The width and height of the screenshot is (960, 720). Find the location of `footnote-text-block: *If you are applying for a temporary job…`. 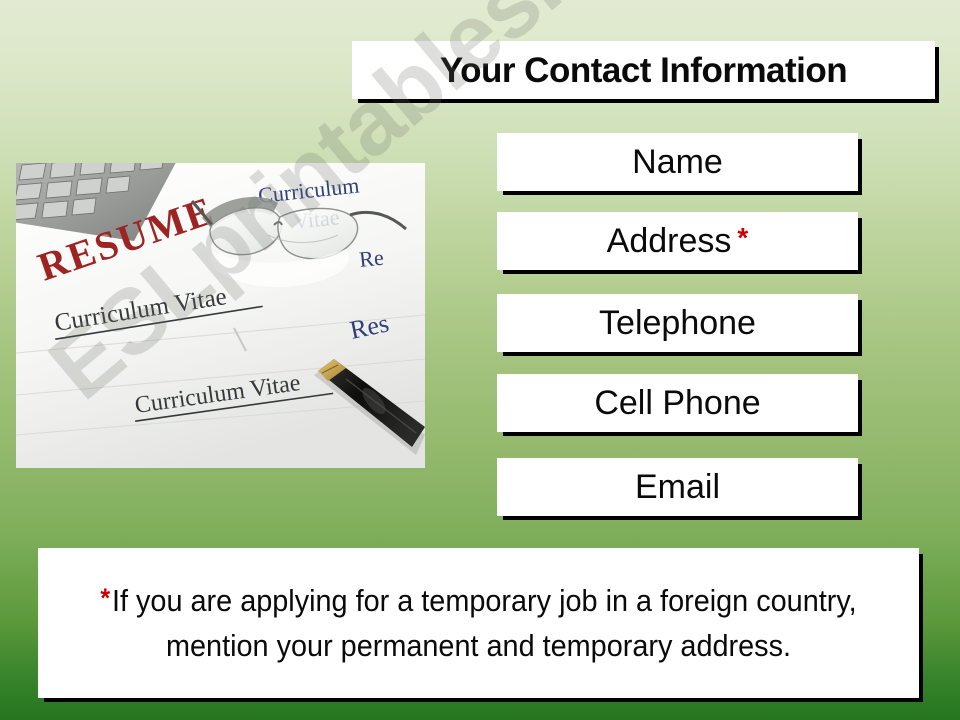

footnote-text-block: *If you are applying for a temporary job… is located at coordinates (478, 623).